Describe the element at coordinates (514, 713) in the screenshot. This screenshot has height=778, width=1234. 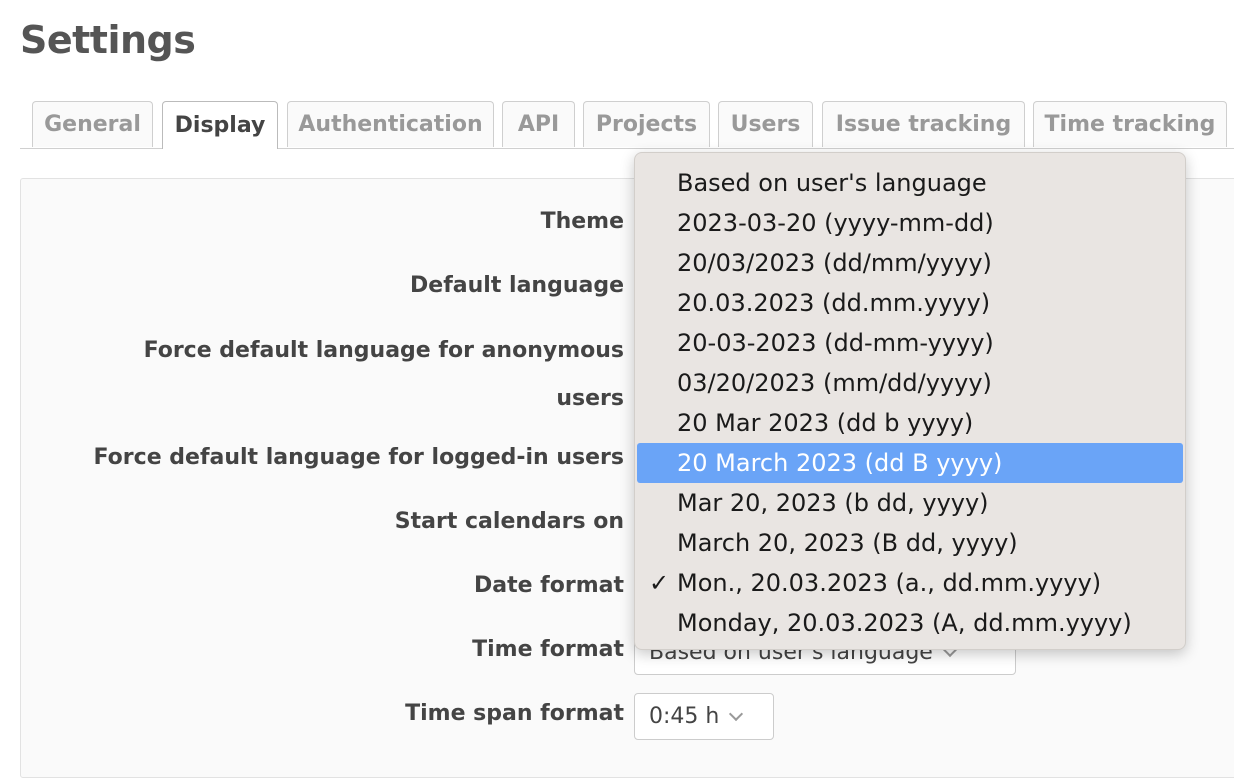
I see `time-span-format-label: Time span format` at that location.